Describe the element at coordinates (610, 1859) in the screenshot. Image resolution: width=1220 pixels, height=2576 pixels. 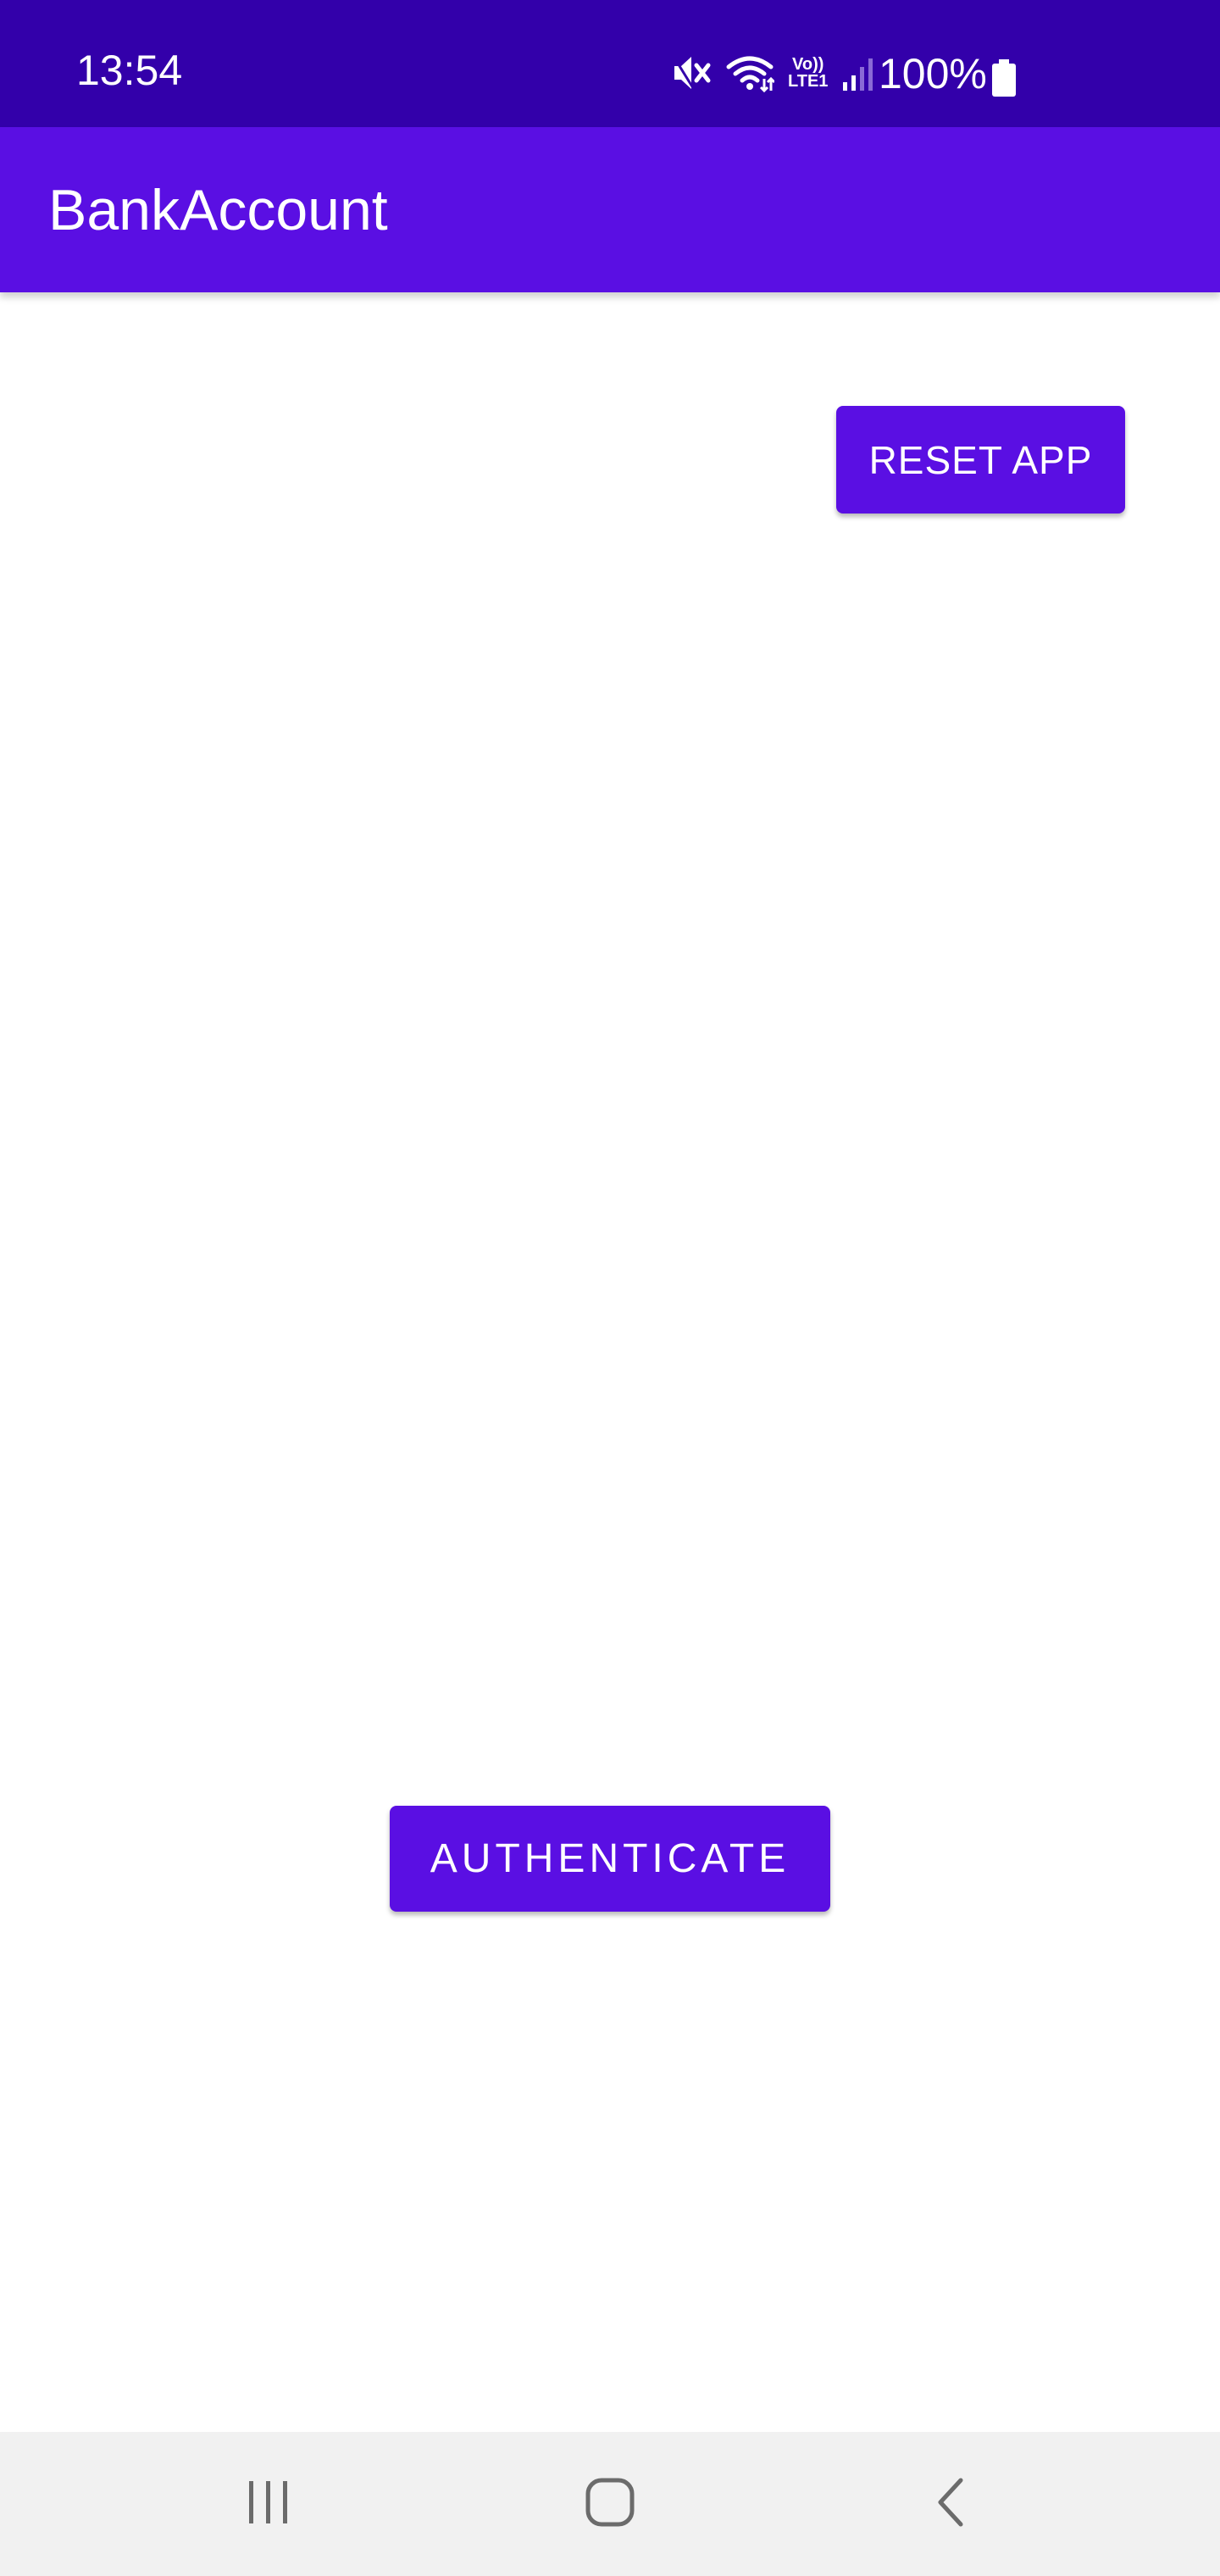
I see `authenticate-button: AUTHENTICATE` at that location.